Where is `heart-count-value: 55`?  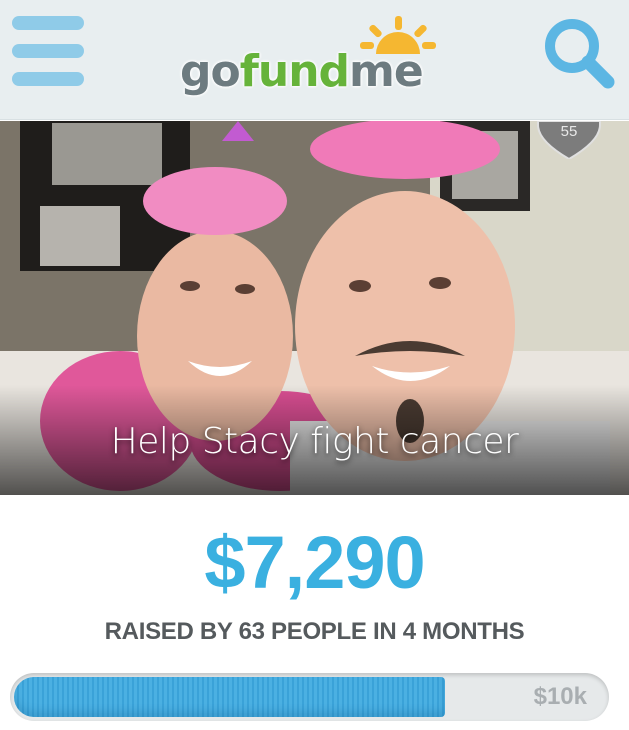 heart-count-value: 55 is located at coordinates (569, 131).